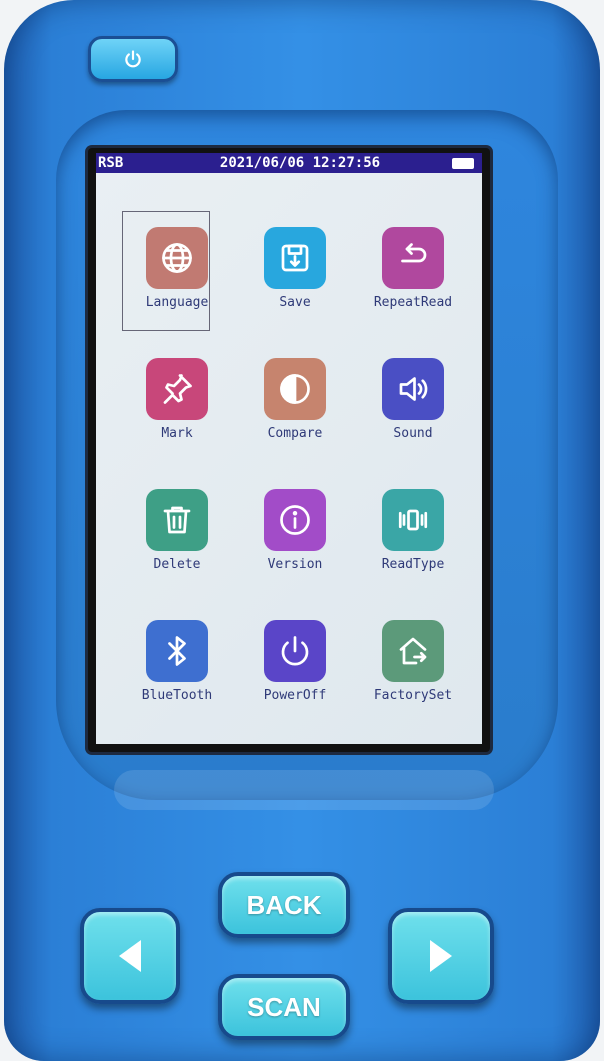 The width and height of the screenshot is (604, 1061). Describe the element at coordinates (177, 302) in the screenshot. I see `menu-item-label: Language` at that location.